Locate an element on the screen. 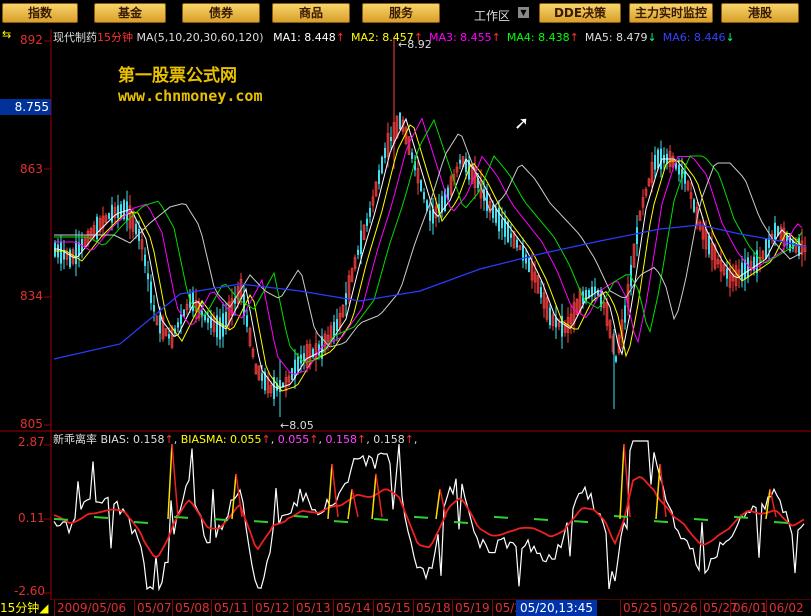 The height and width of the screenshot is (616, 811). commodity-button: 商品 is located at coordinates (311, 13).